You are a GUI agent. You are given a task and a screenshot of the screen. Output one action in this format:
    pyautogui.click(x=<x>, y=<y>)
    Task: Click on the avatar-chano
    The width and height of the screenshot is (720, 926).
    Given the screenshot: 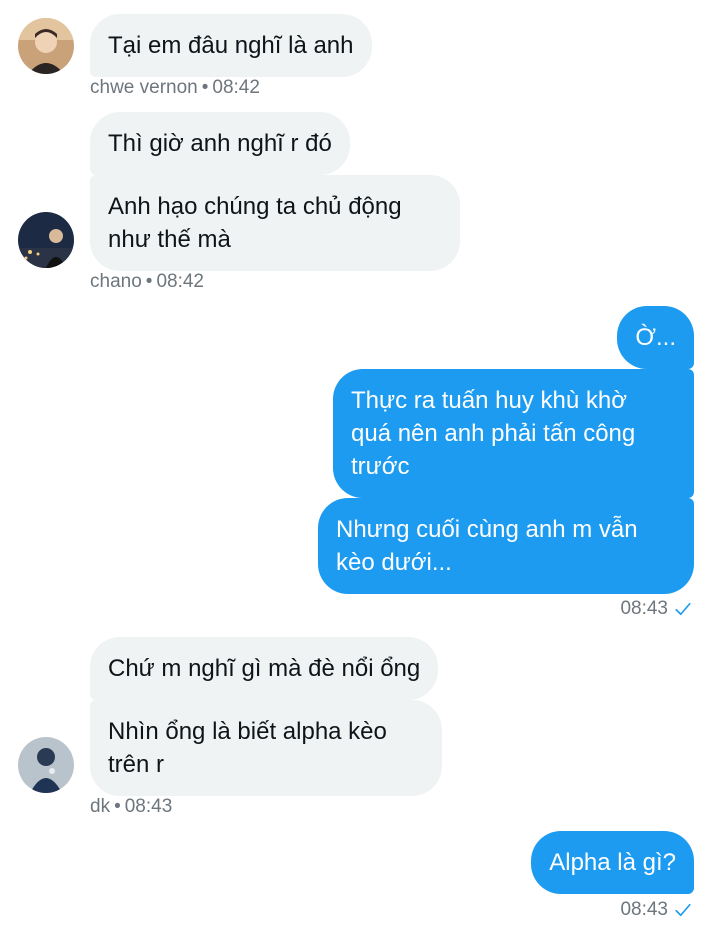 What is the action you would take?
    pyautogui.click(x=46, y=240)
    